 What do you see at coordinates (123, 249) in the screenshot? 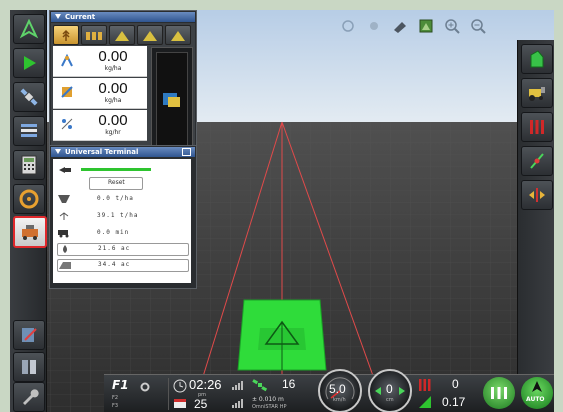
I see `ut-row-area: 21.6 ac` at bounding box center [123, 249].